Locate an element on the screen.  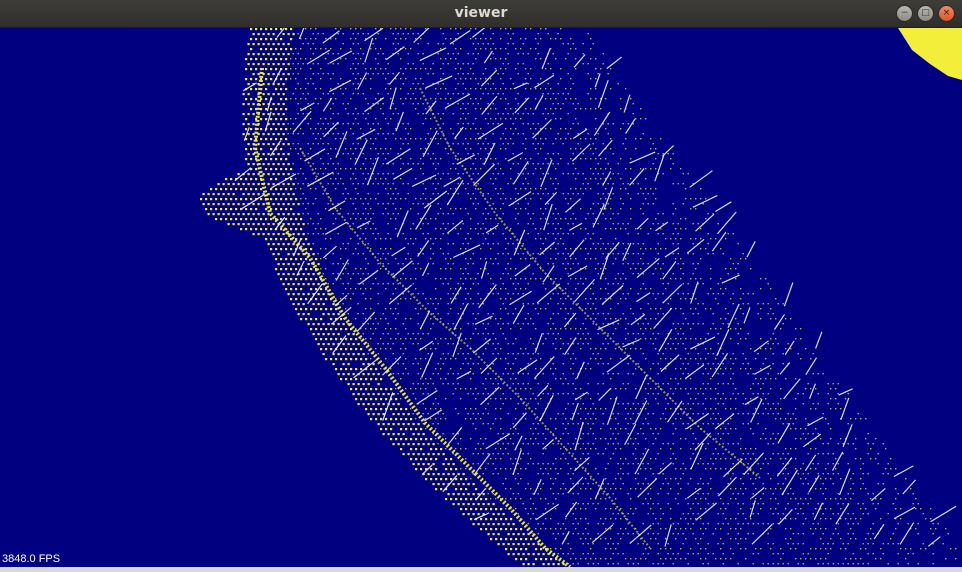
title-bar: viewer − □ × is located at coordinates (481, 14).